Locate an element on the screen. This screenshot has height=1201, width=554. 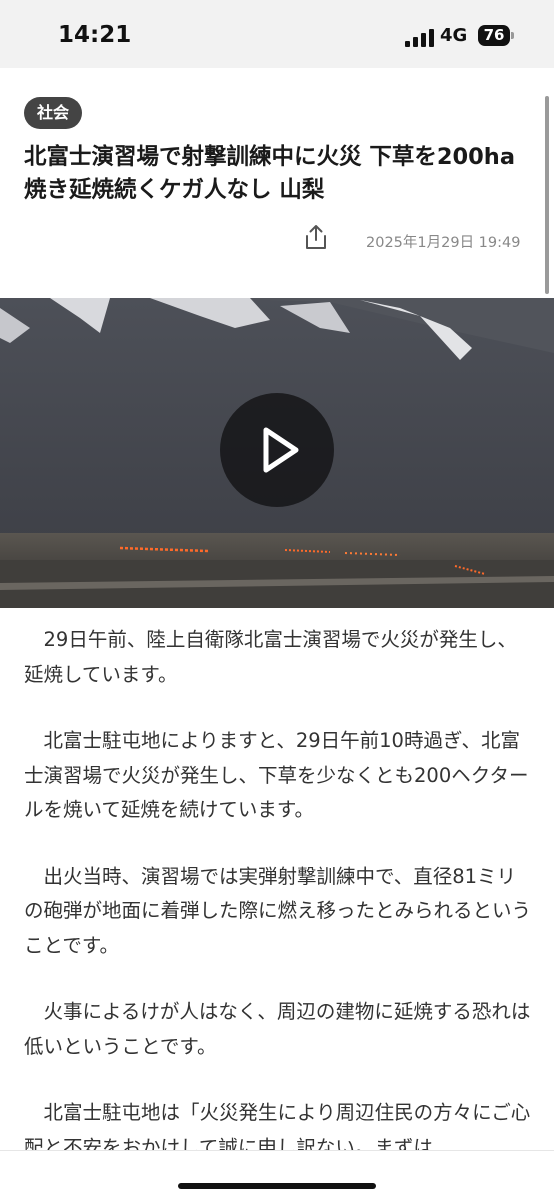
network-type: 4G is located at coordinates (454, 35).